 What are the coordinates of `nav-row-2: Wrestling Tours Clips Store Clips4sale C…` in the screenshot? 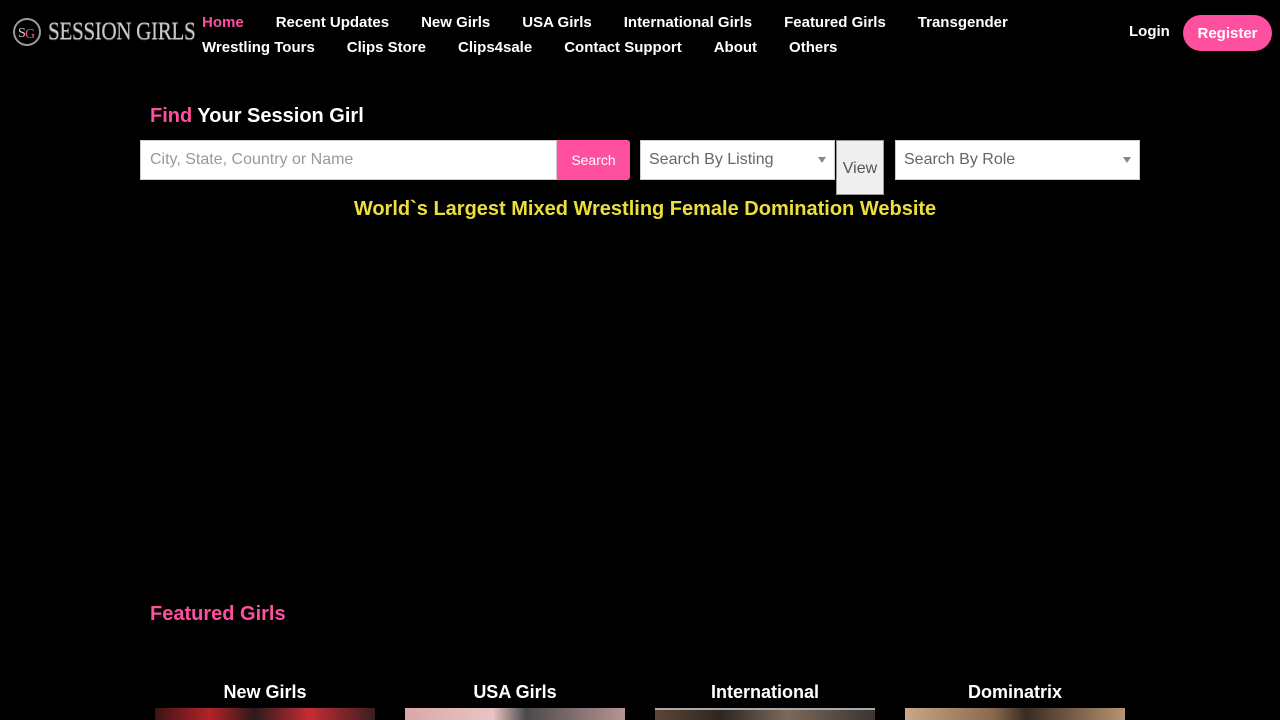 It's located at (626, 47).